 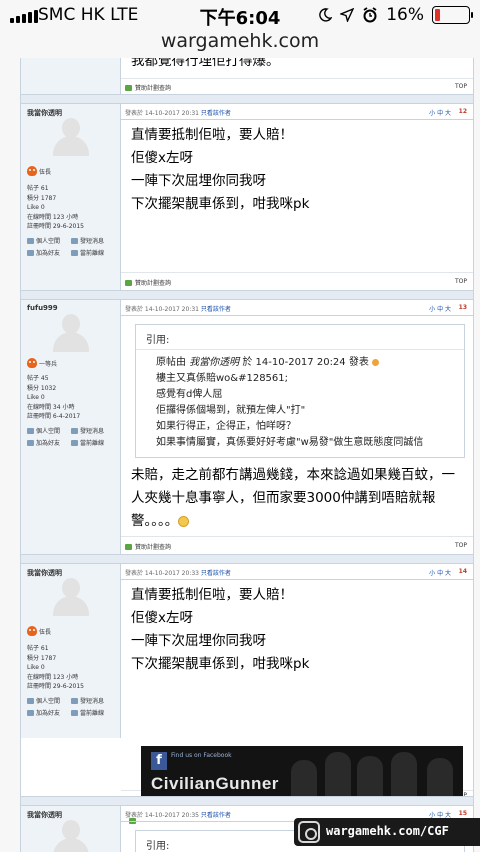 I want to click on envelope-icon, so click(x=74, y=240).